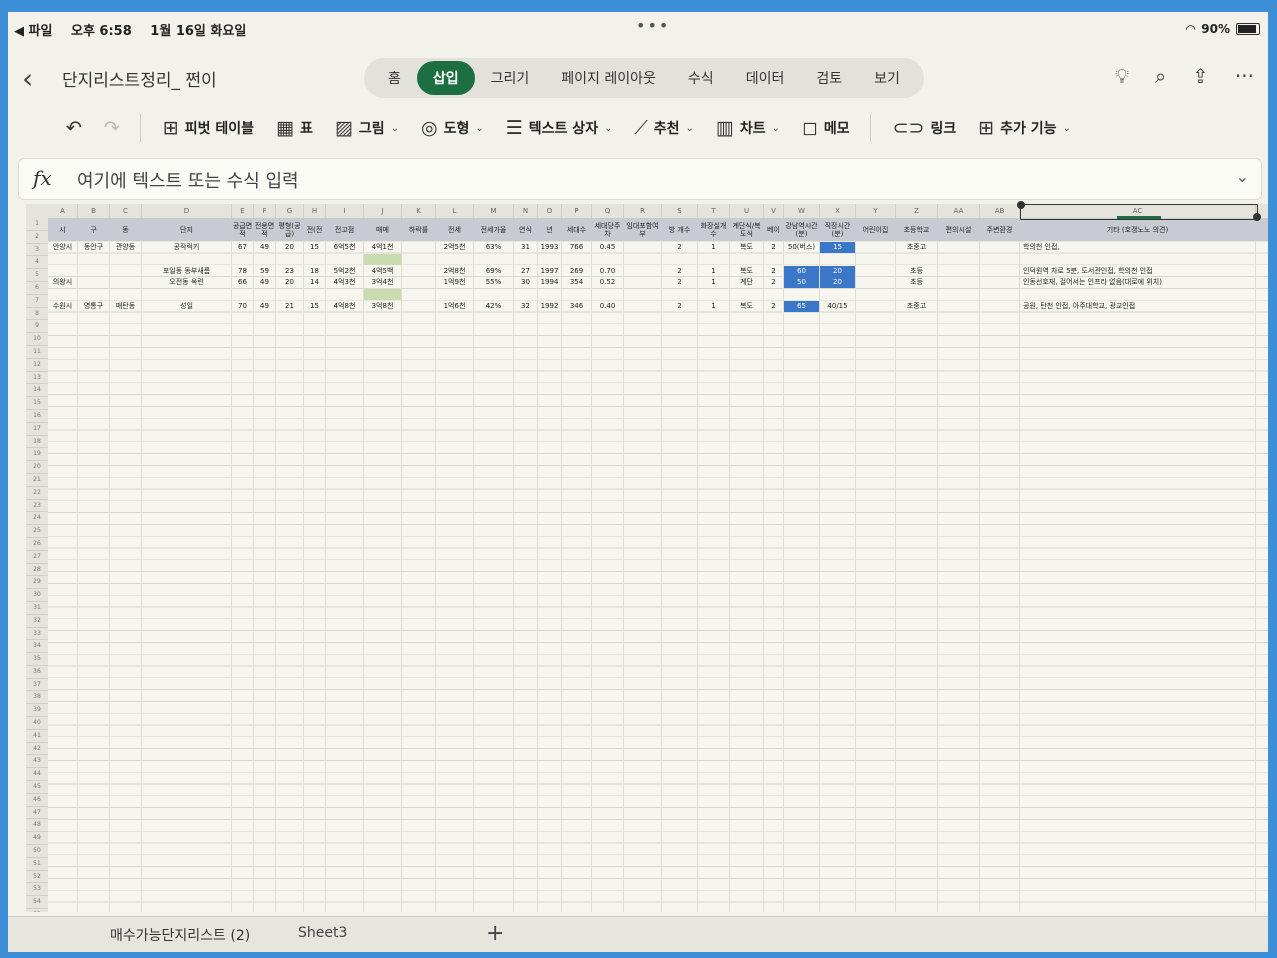  I want to click on table-cell: 0.45, so click(607, 247).